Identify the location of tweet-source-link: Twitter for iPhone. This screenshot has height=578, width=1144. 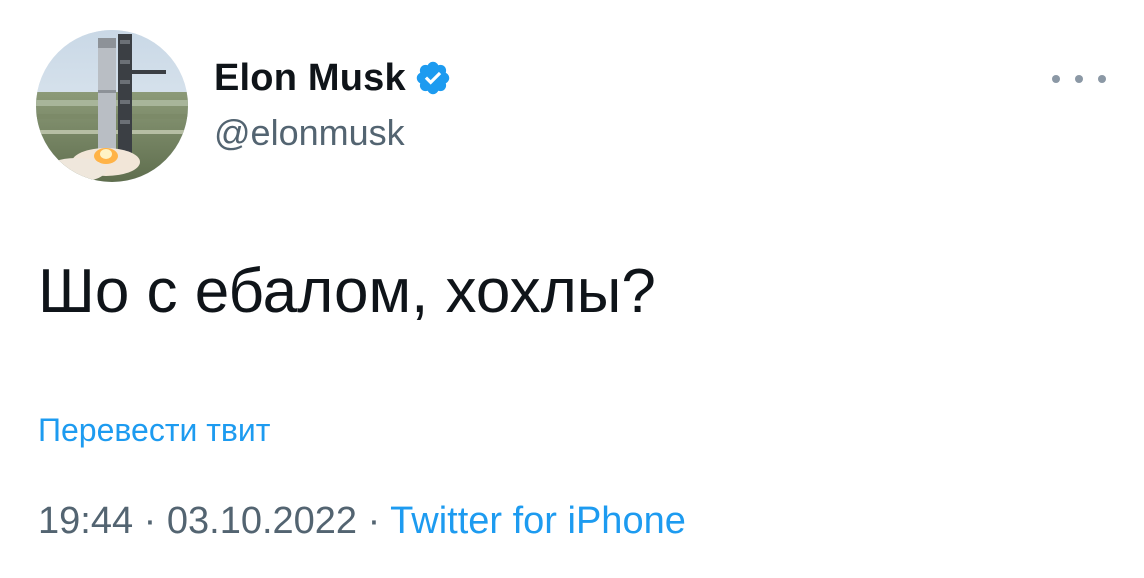
(538, 521).